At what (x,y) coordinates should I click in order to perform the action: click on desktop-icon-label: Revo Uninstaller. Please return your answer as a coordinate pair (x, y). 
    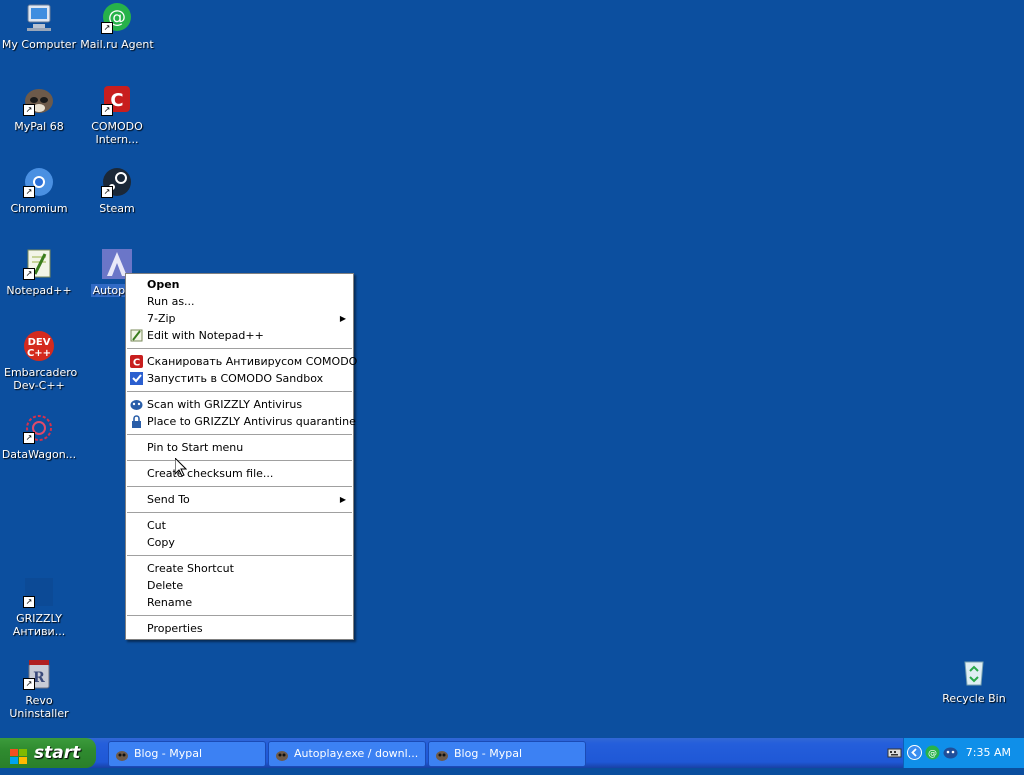
    Looking at the image, I should click on (39, 707).